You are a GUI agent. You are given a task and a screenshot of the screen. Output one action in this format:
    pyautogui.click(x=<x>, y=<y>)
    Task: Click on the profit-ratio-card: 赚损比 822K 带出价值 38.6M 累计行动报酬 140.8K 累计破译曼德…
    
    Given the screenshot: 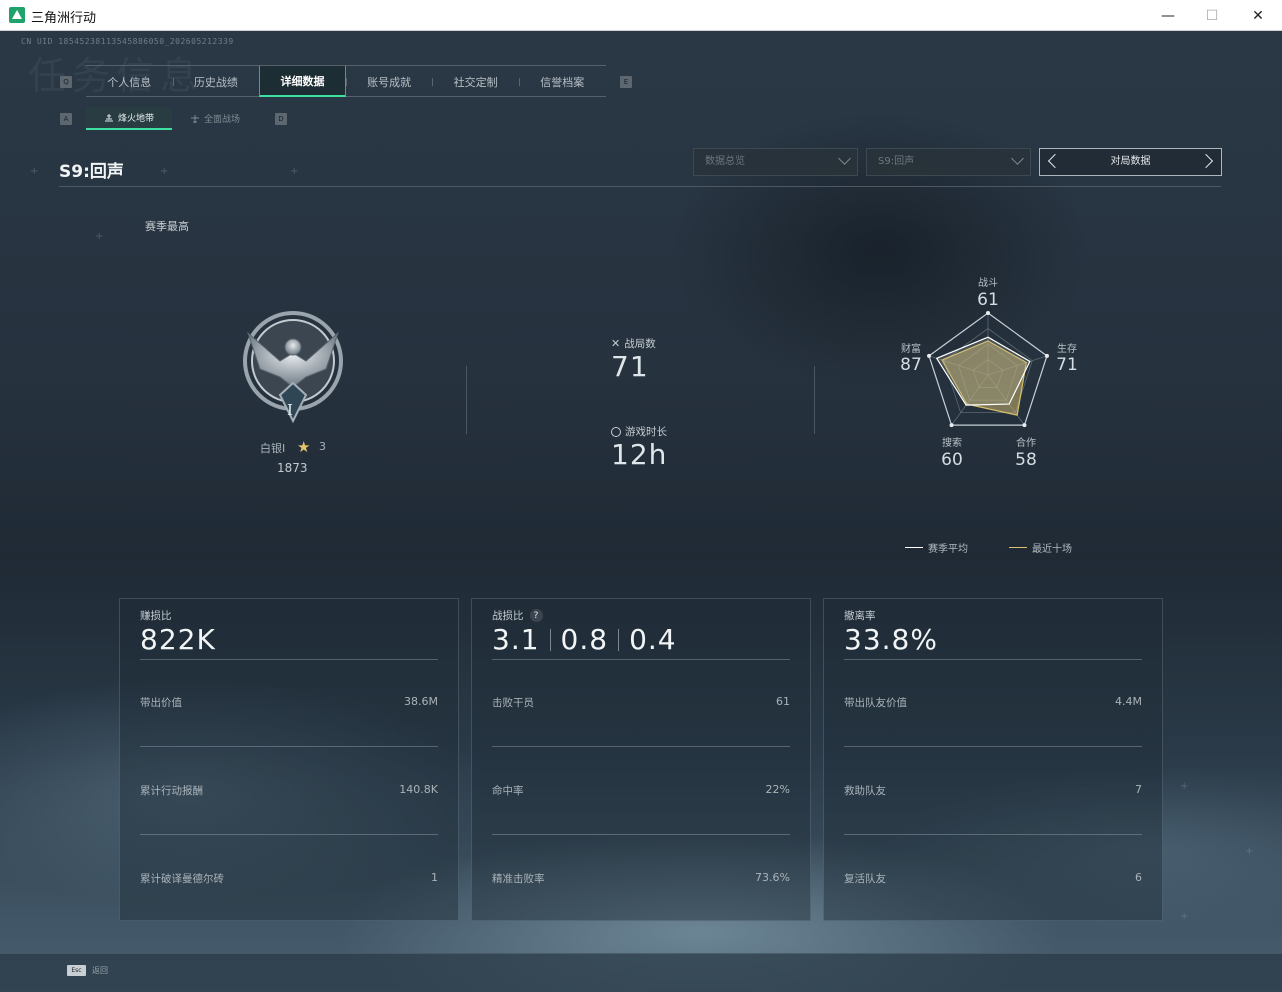 What is the action you would take?
    pyautogui.click(x=289, y=759)
    